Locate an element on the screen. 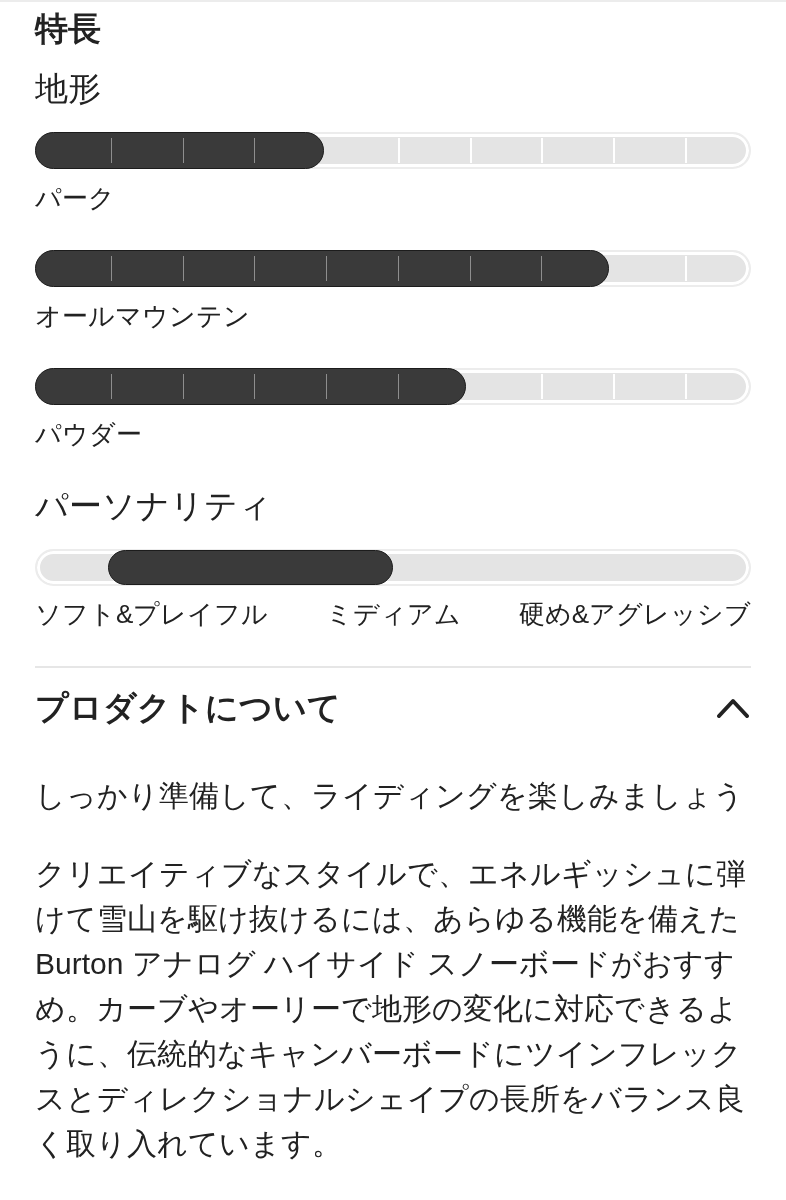 This screenshot has width=786, height=1200. scale-label: ミディアム is located at coordinates (393, 614).